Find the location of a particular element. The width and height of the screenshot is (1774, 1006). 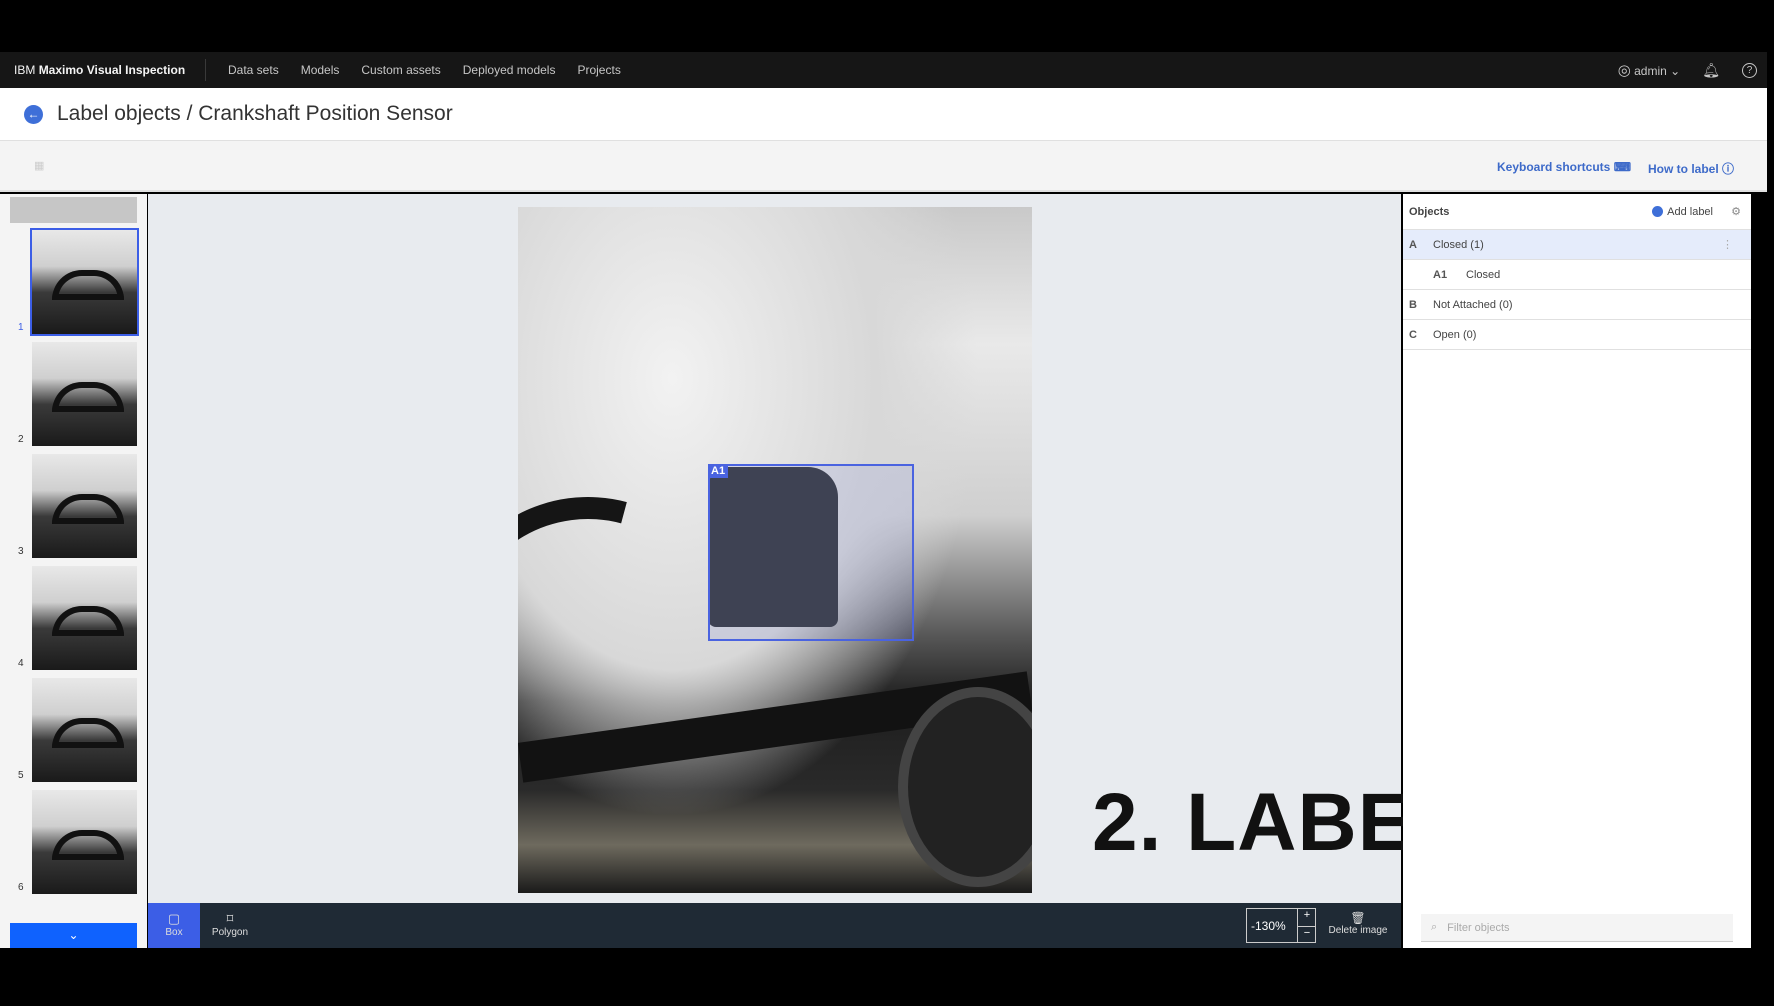

zoom-control: -130% + − is located at coordinates (1281, 925).